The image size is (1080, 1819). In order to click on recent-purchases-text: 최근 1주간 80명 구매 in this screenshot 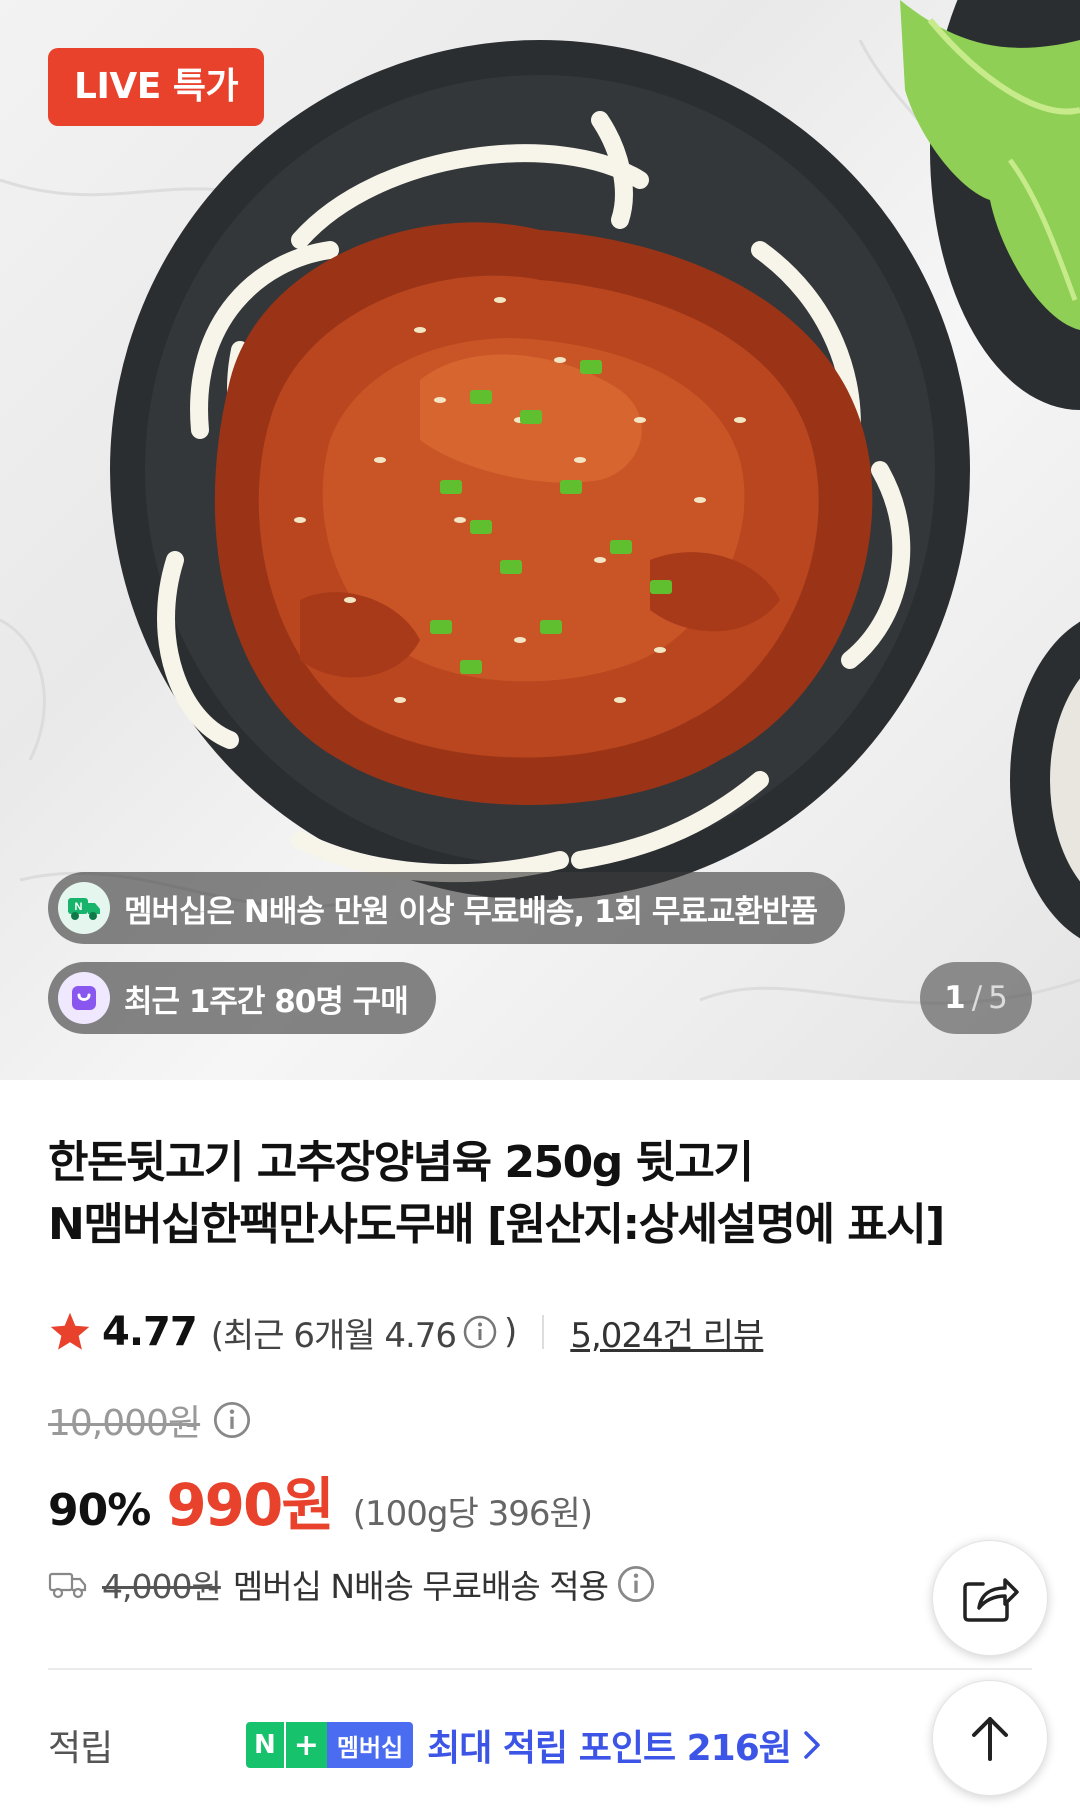, I will do `click(266, 1001)`.